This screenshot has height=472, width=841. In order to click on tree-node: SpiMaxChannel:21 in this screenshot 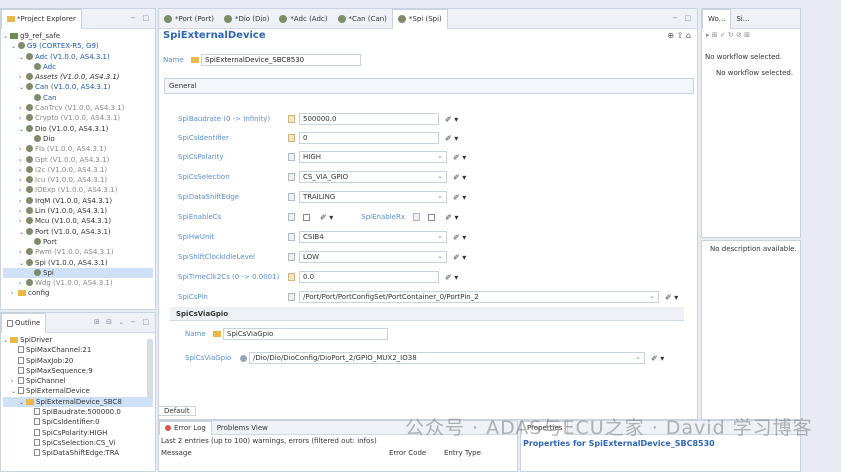, I will do `click(78, 350)`.